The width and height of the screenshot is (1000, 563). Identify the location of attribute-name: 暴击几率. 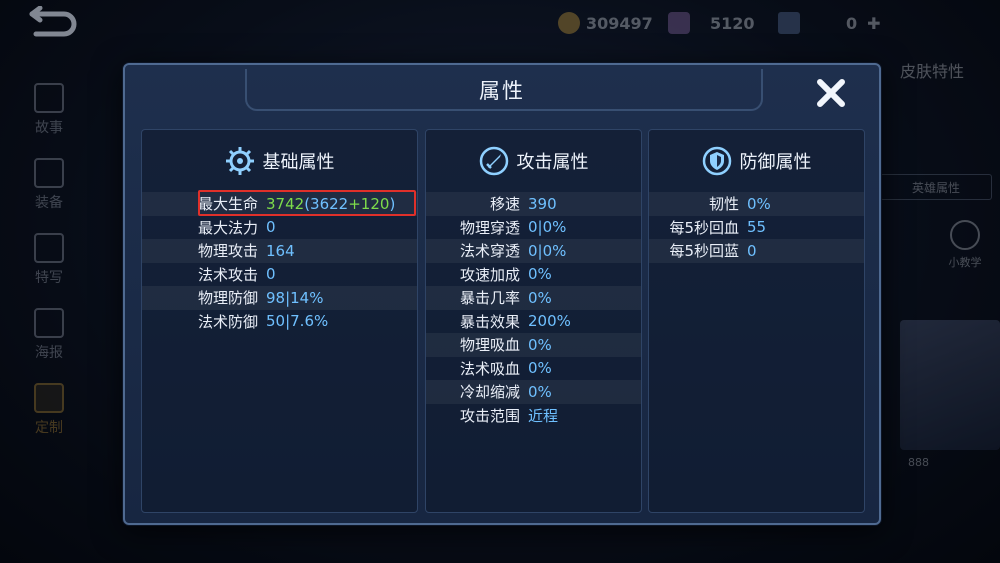
(489, 298).